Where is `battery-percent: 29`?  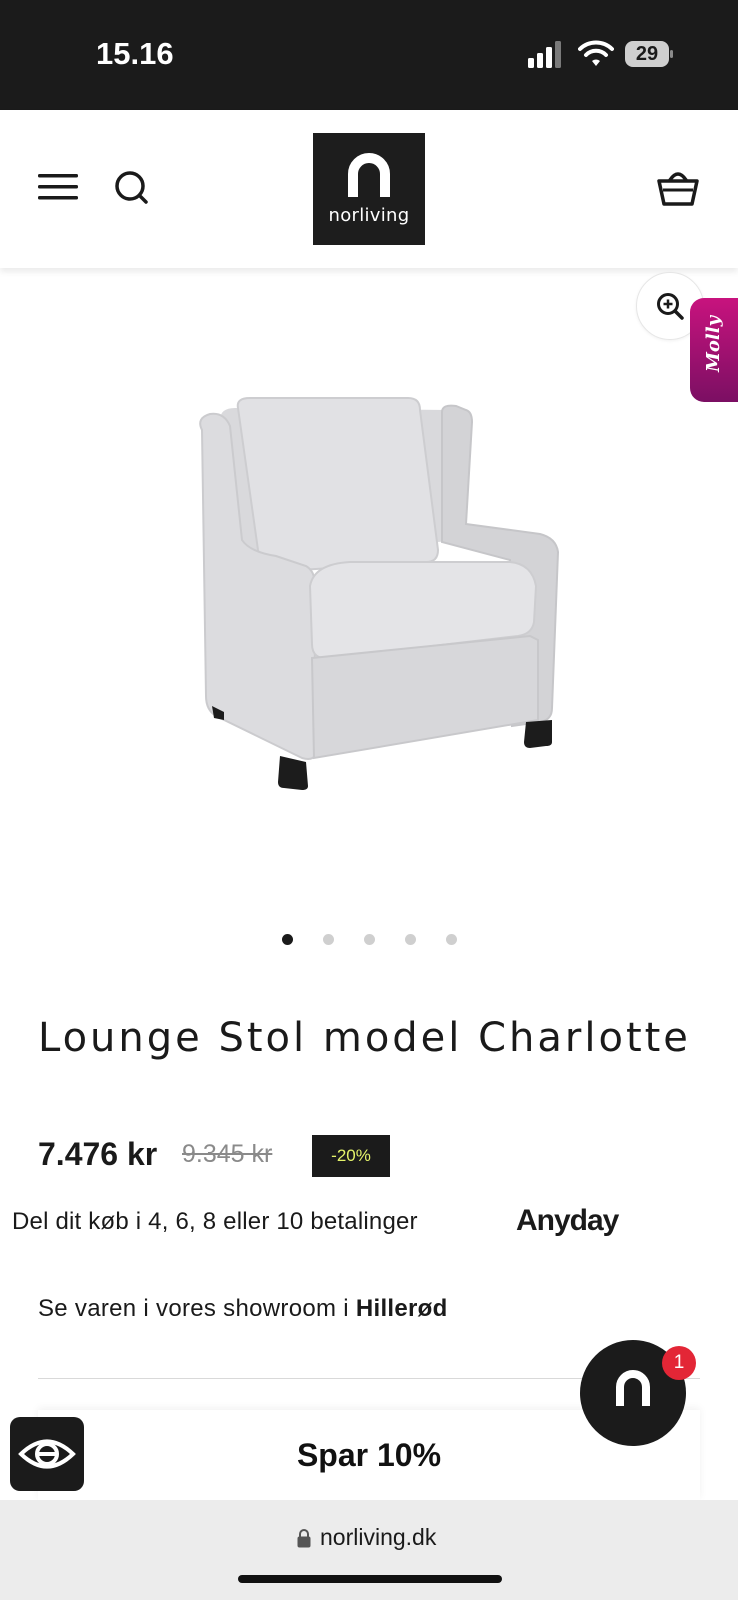 battery-percent: 29 is located at coordinates (647, 54).